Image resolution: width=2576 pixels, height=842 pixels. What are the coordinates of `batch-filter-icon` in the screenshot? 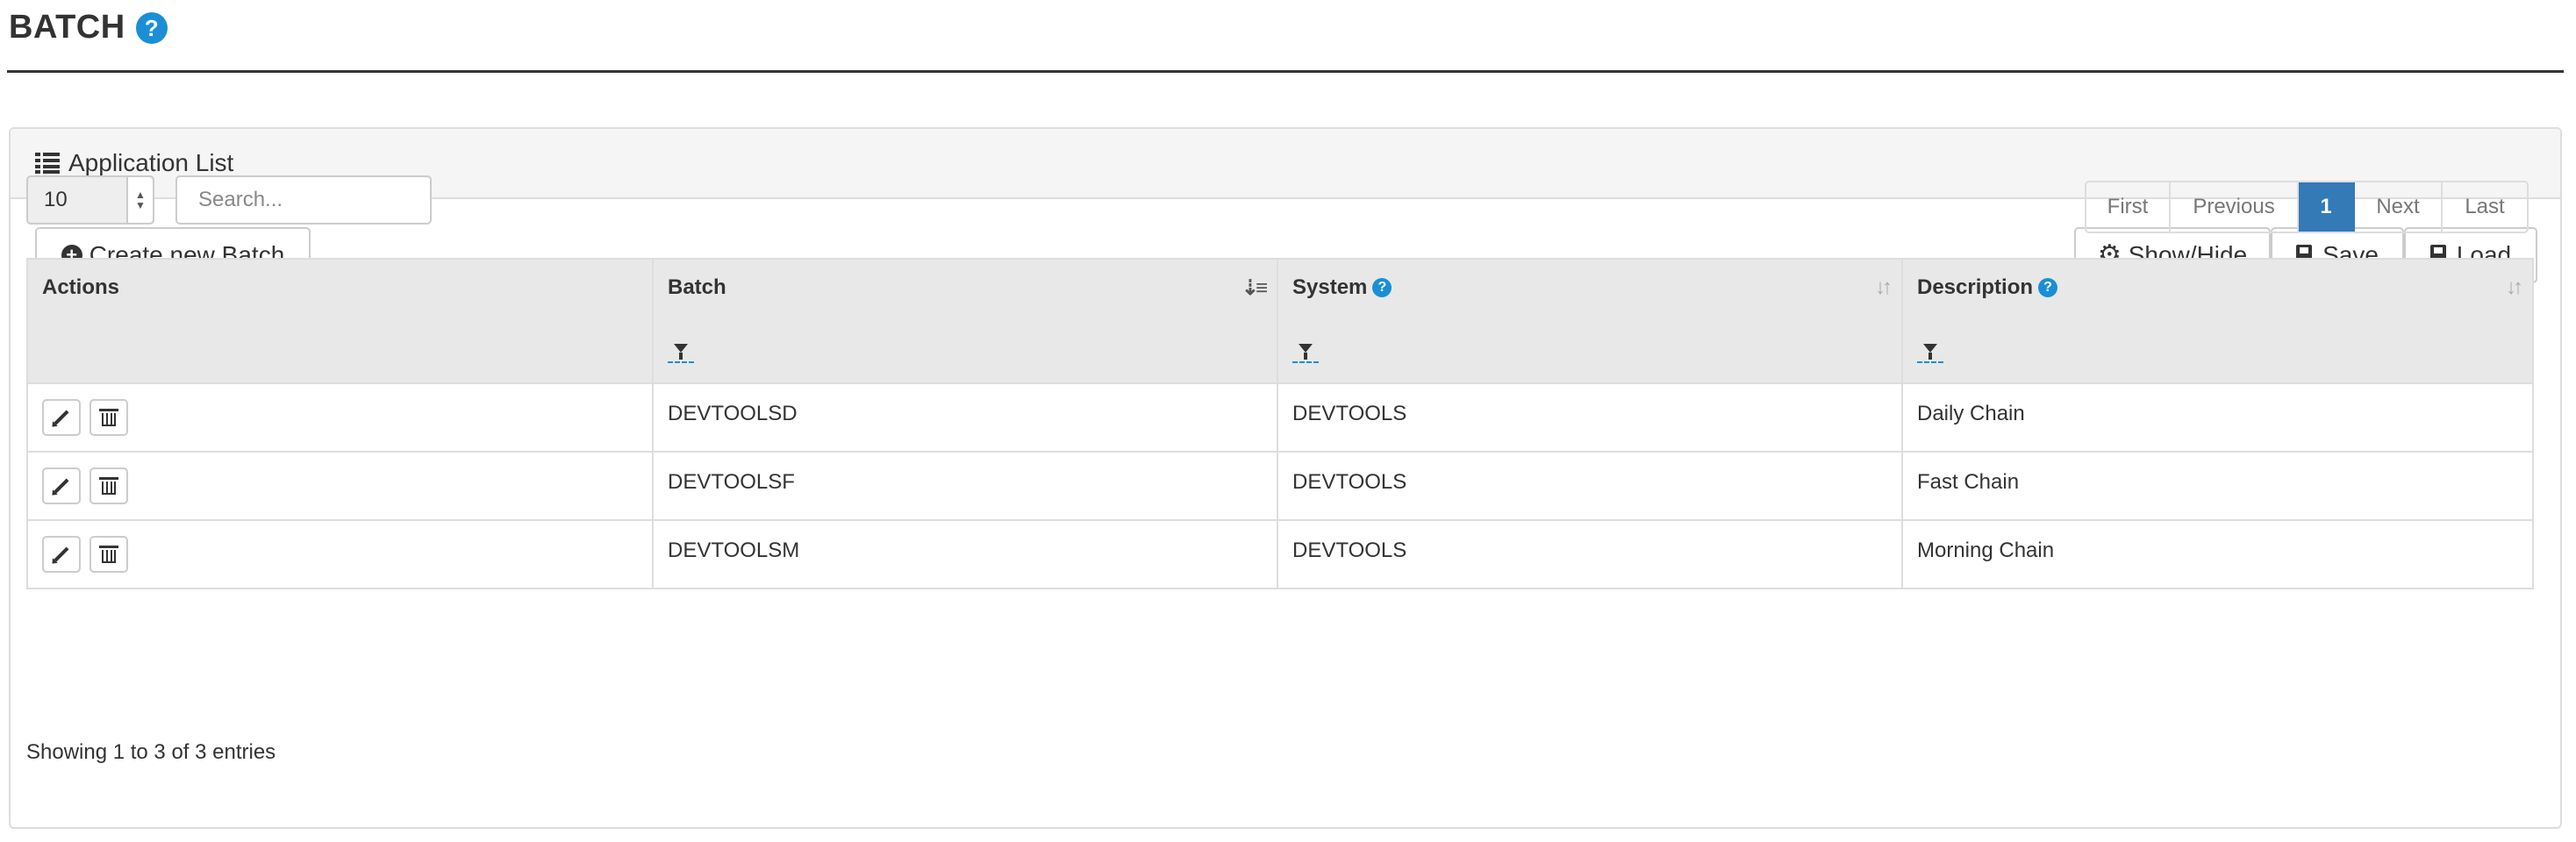 It's located at (681, 353).